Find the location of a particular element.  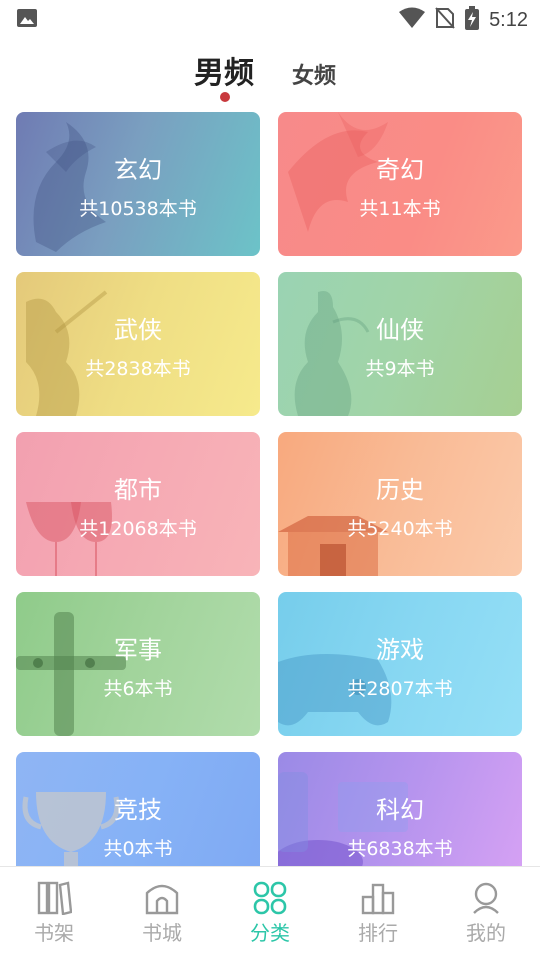

category-card-qihuan: 奇幻 共11本书 is located at coordinates (400, 184).